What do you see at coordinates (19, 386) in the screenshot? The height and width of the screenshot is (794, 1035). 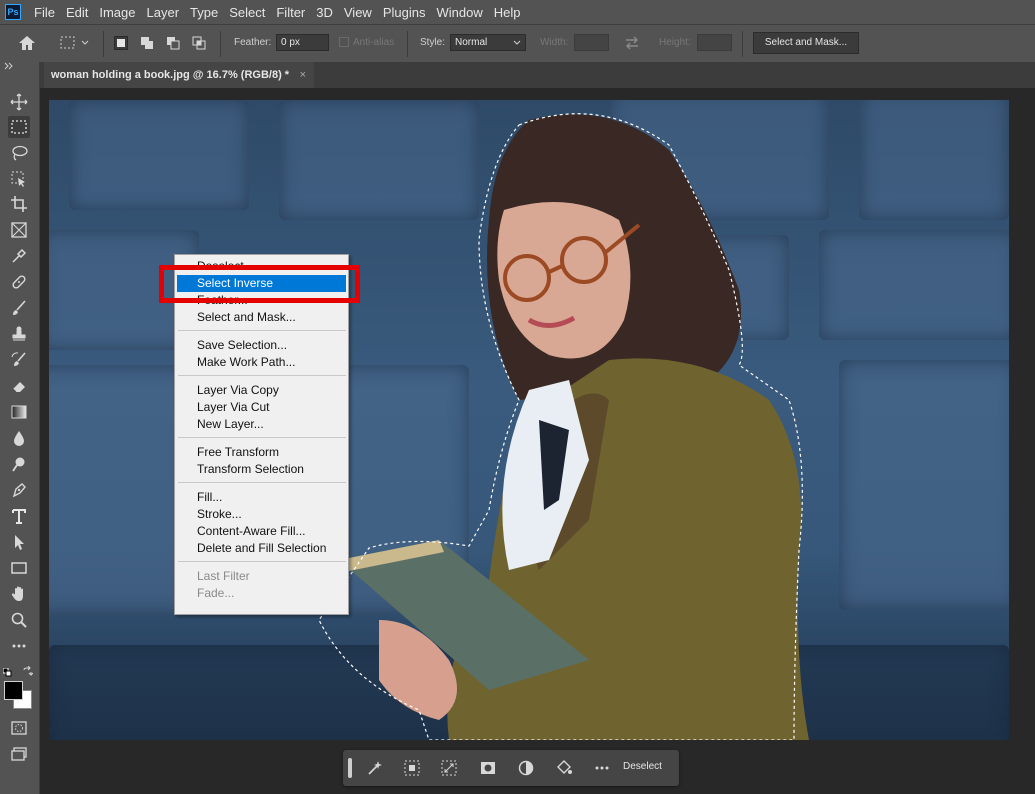 I see `eraser-tool-icon` at bounding box center [19, 386].